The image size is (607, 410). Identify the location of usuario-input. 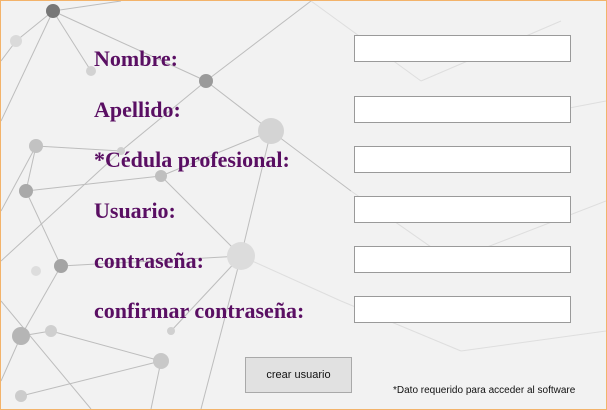
(462, 209).